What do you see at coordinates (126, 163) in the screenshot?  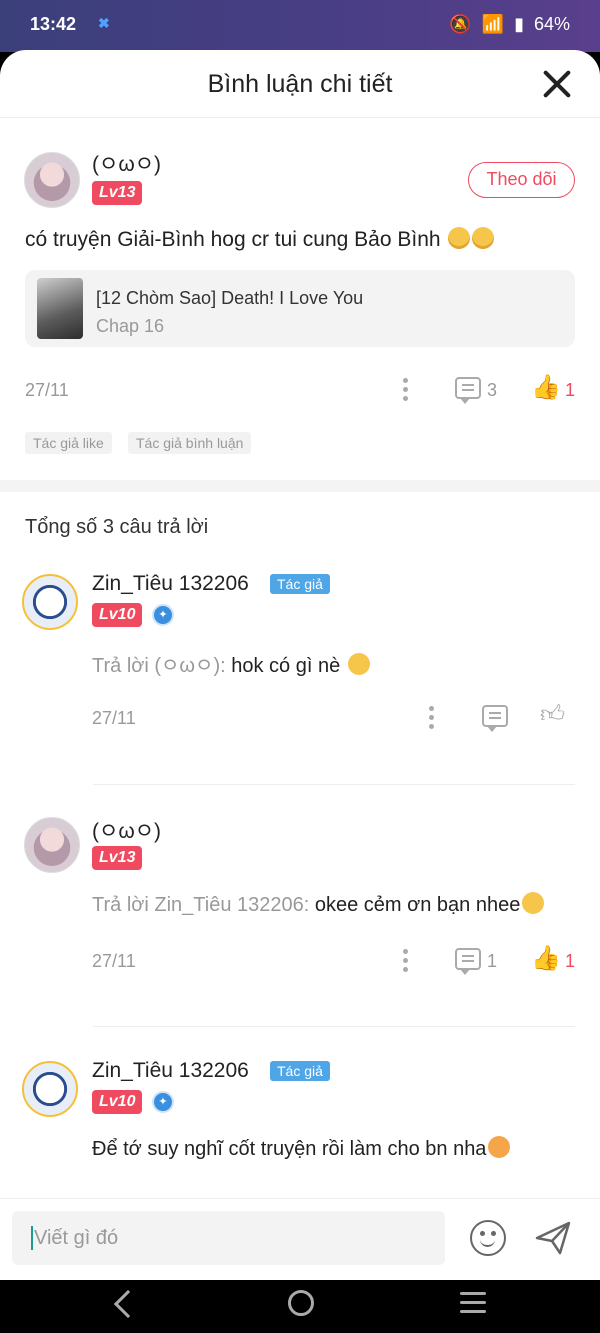 I see `comment-username: (ㅇωㅇ)` at bounding box center [126, 163].